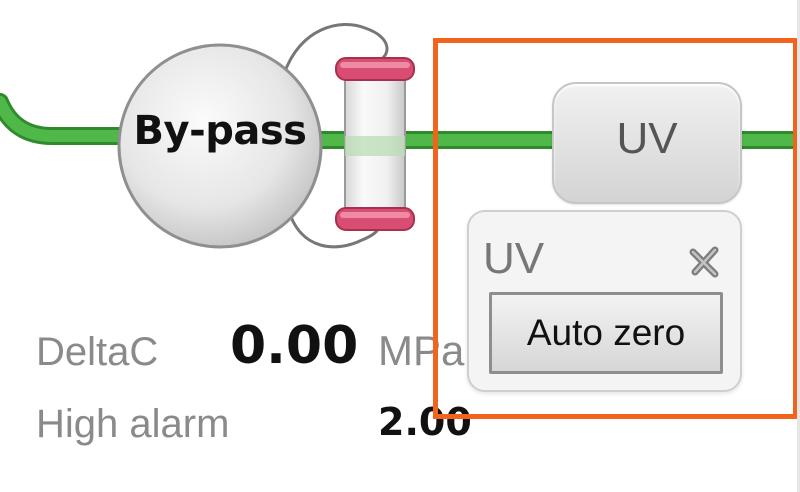  What do you see at coordinates (425, 422) in the screenshot?
I see `high-alarm-value: 2.00` at bounding box center [425, 422].